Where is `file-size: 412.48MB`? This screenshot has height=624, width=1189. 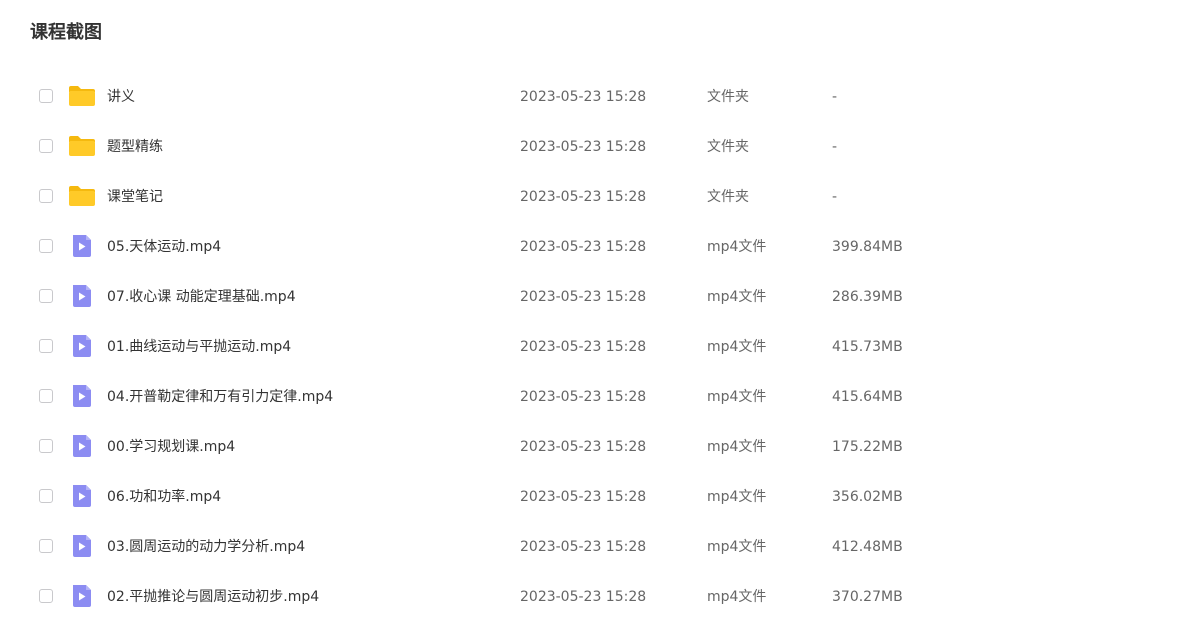
file-size: 412.48MB is located at coordinates (867, 547).